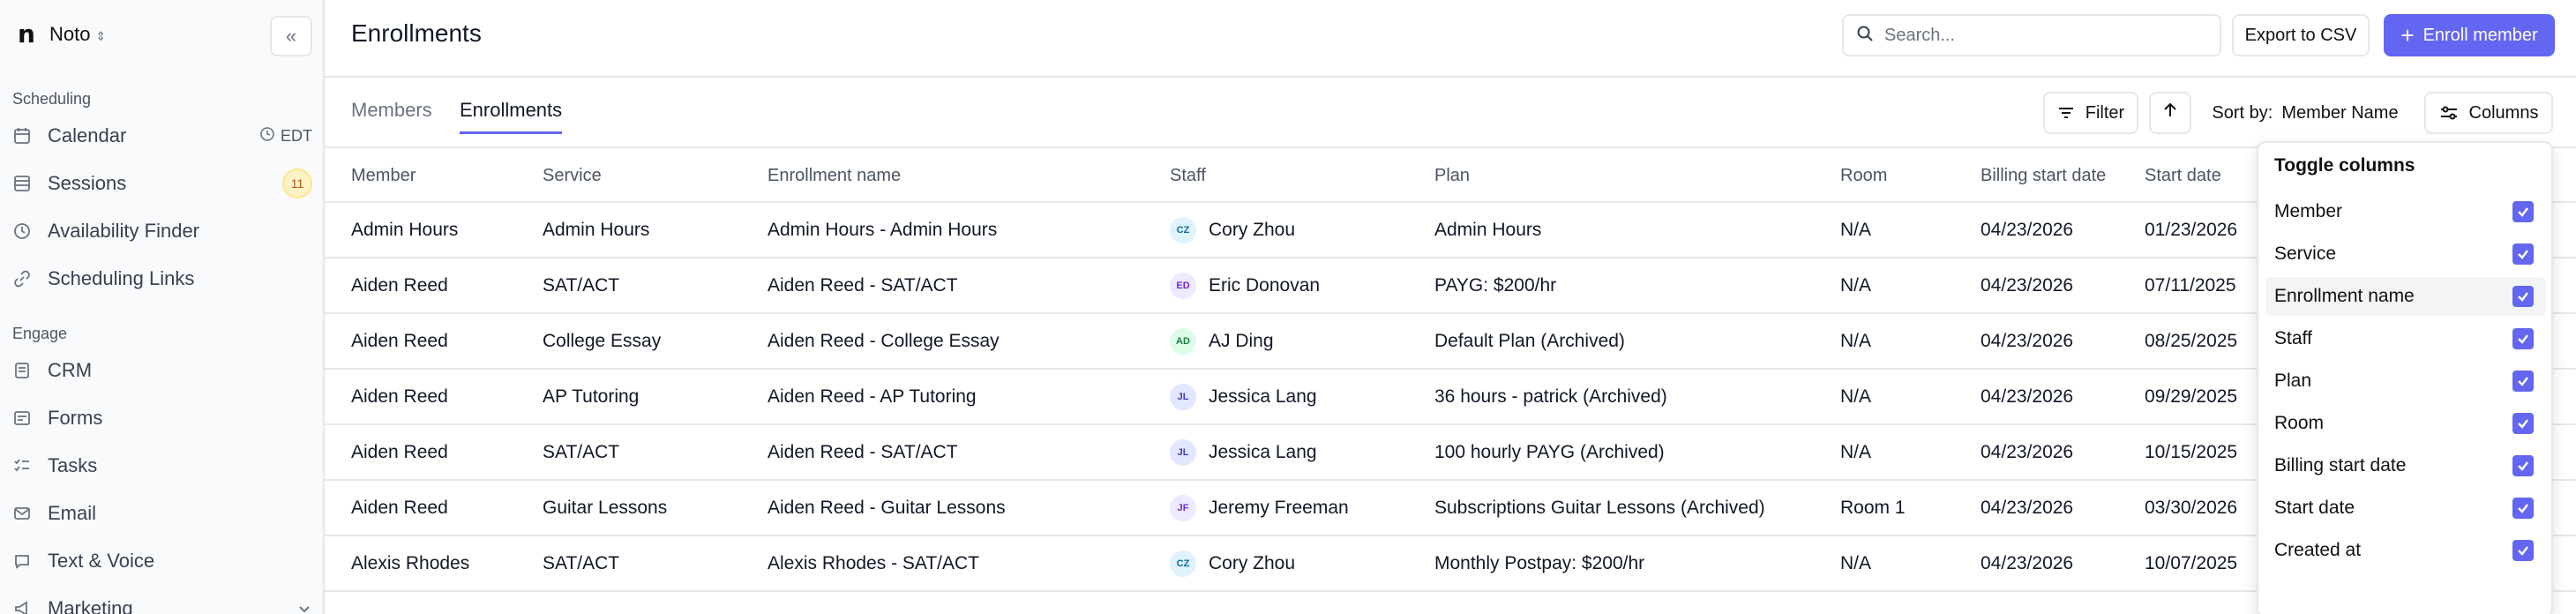 This screenshot has width=2576, height=614. I want to click on cell-billing-start-date: 04/23/2026, so click(2028, 563).